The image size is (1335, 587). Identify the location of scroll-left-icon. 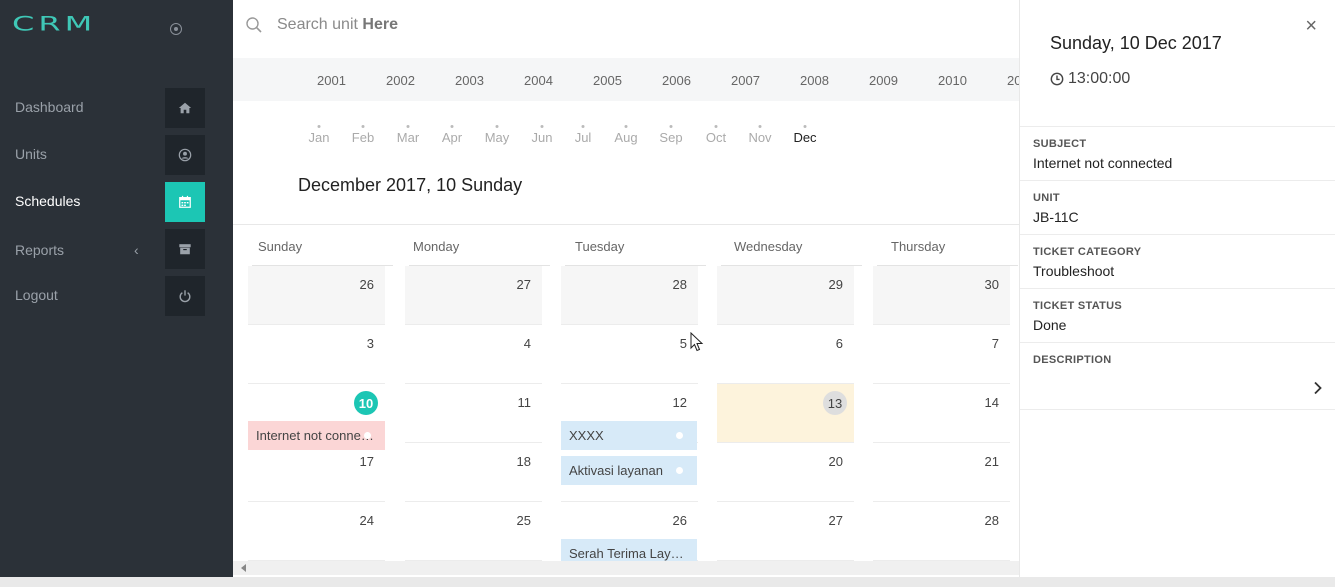
(243, 568).